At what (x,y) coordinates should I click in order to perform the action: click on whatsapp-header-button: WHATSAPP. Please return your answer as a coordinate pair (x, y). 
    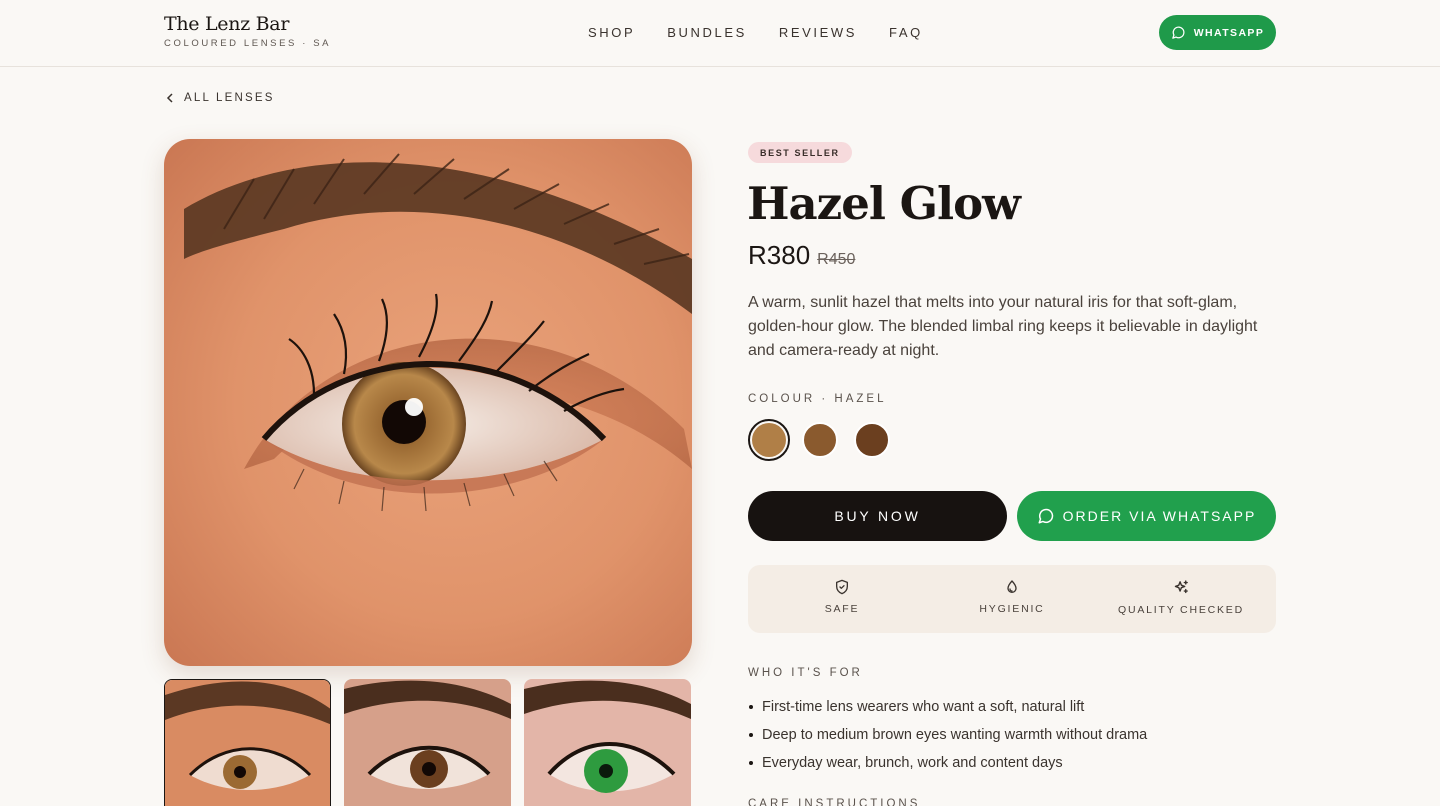
    Looking at the image, I should click on (1217, 32).